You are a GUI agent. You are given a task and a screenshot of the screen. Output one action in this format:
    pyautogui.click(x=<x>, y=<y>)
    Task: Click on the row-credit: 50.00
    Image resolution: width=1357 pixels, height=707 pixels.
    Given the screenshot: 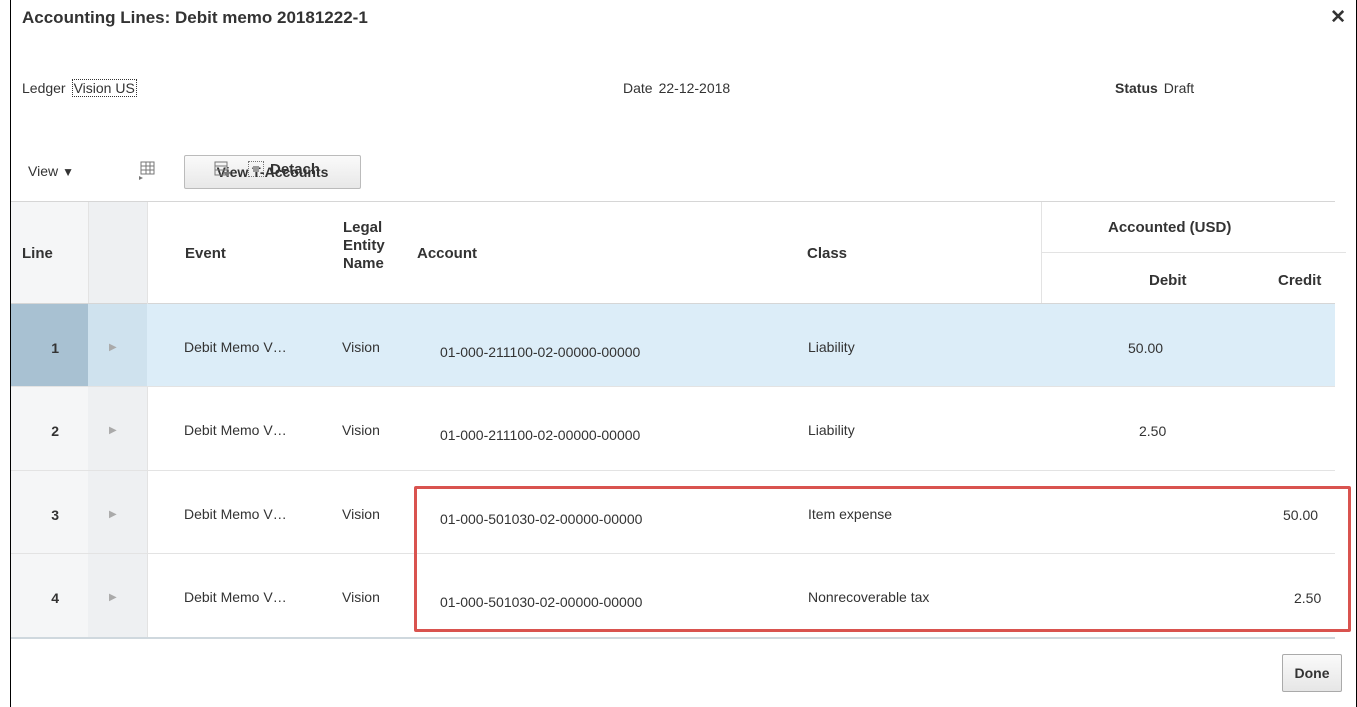 What is the action you would take?
    pyautogui.click(x=1301, y=515)
    